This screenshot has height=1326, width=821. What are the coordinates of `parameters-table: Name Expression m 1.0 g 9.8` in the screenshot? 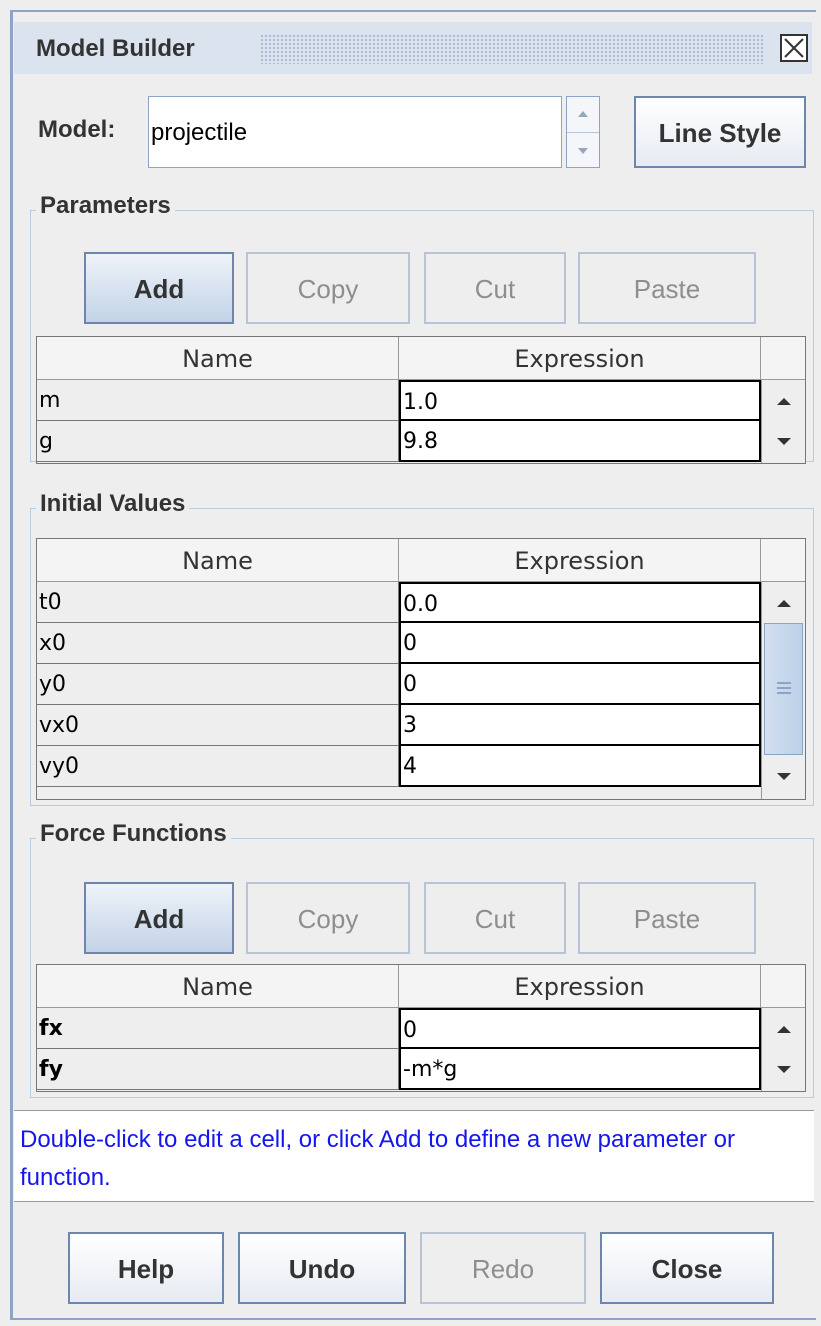 It's located at (421, 400).